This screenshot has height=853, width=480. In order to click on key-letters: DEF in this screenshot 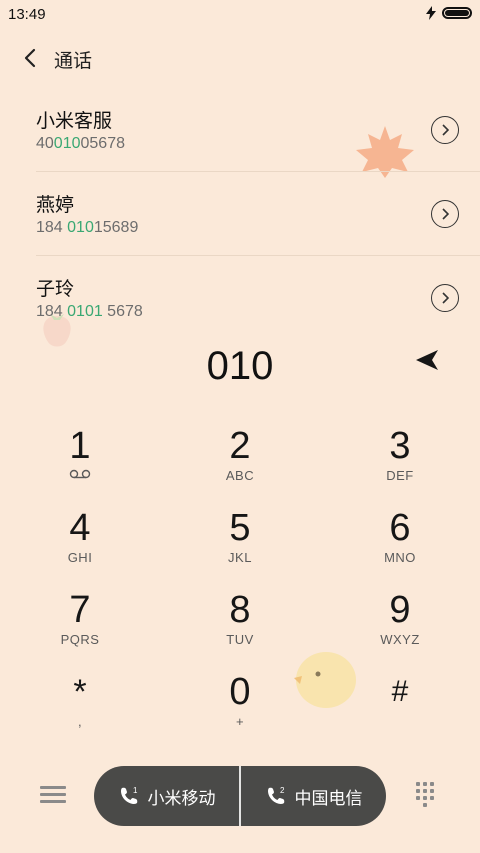, I will do `click(400, 475)`.